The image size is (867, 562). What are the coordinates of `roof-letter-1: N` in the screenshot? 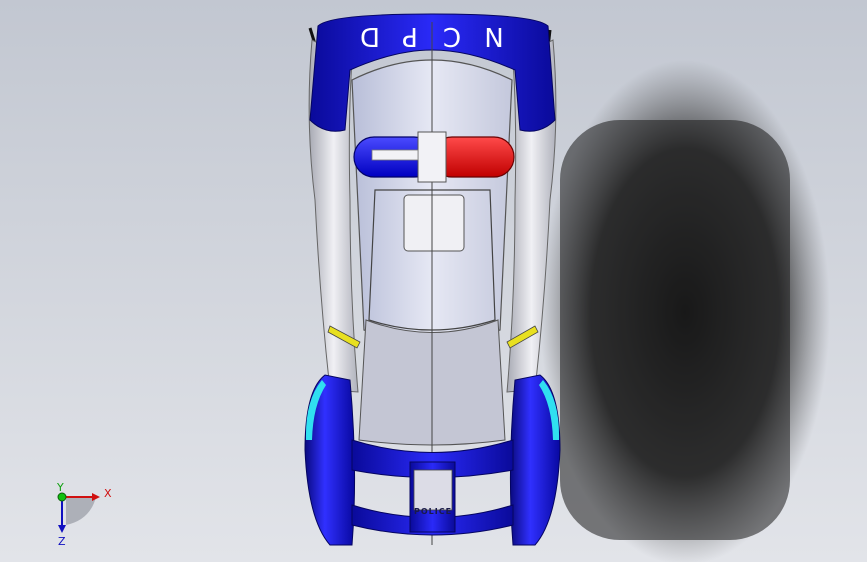 It's located at (493, 36).